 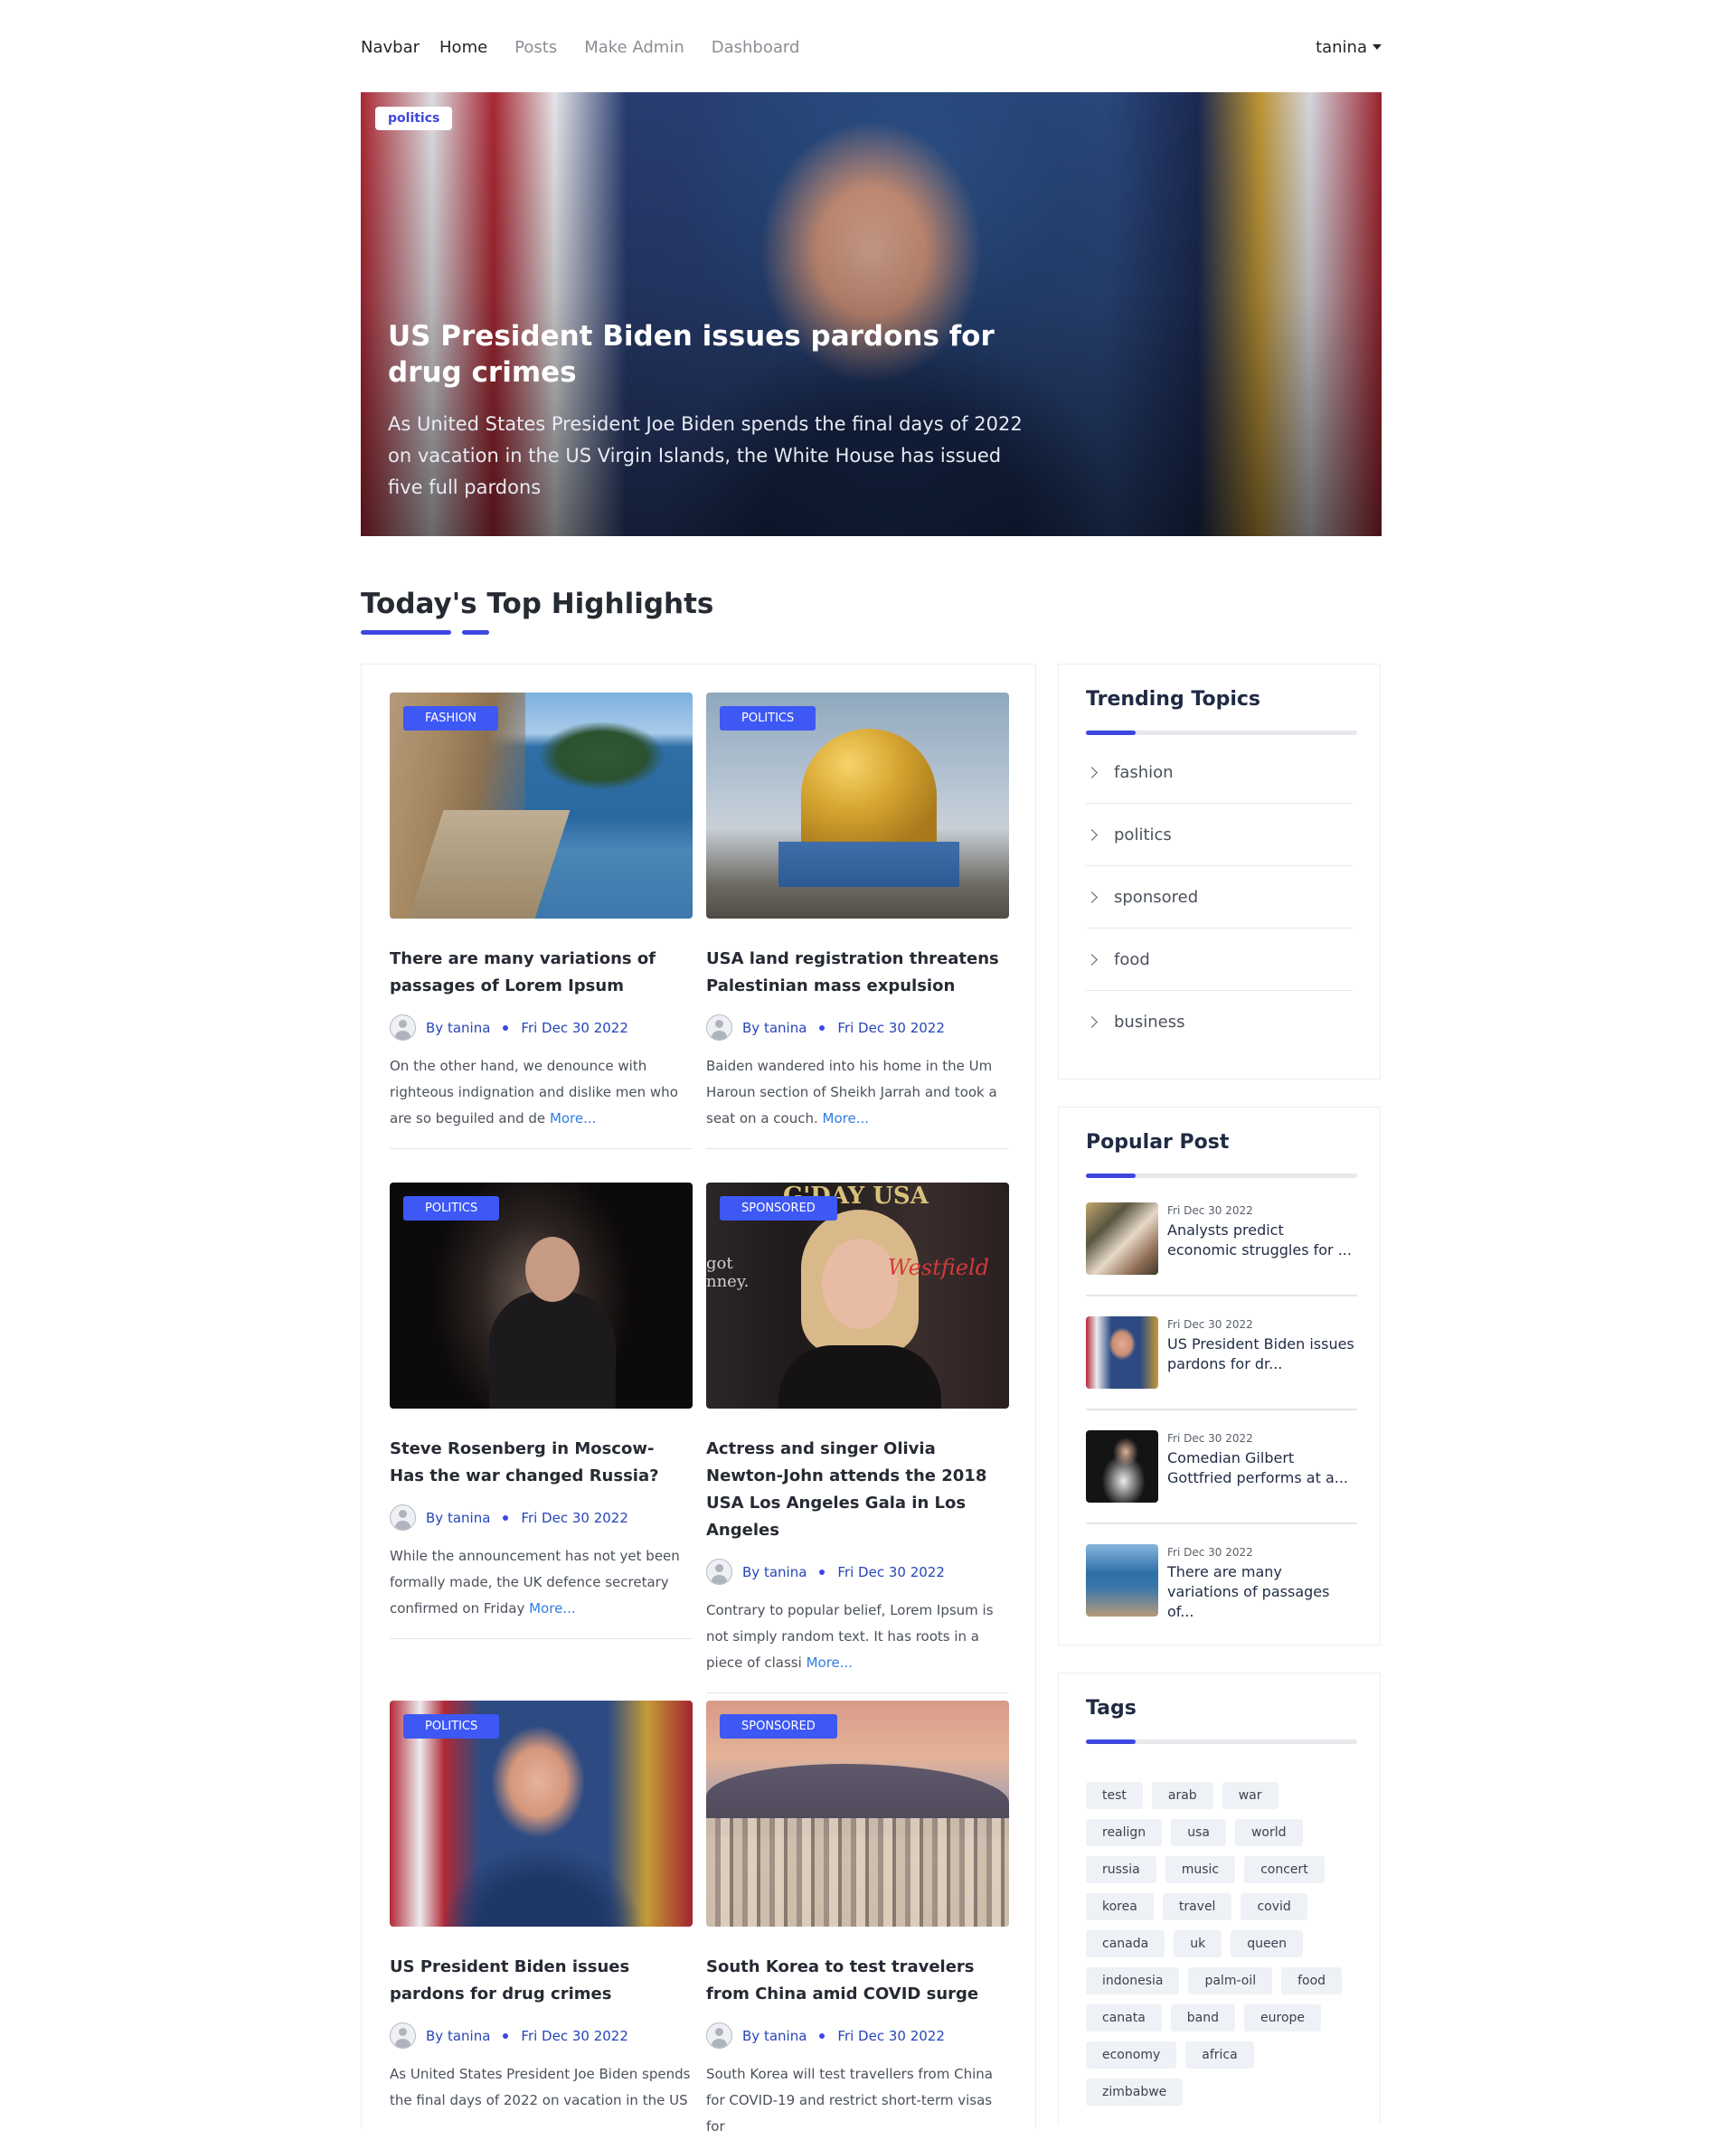 I want to click on tag-chip: travel, so click(x=1197, y=1906).